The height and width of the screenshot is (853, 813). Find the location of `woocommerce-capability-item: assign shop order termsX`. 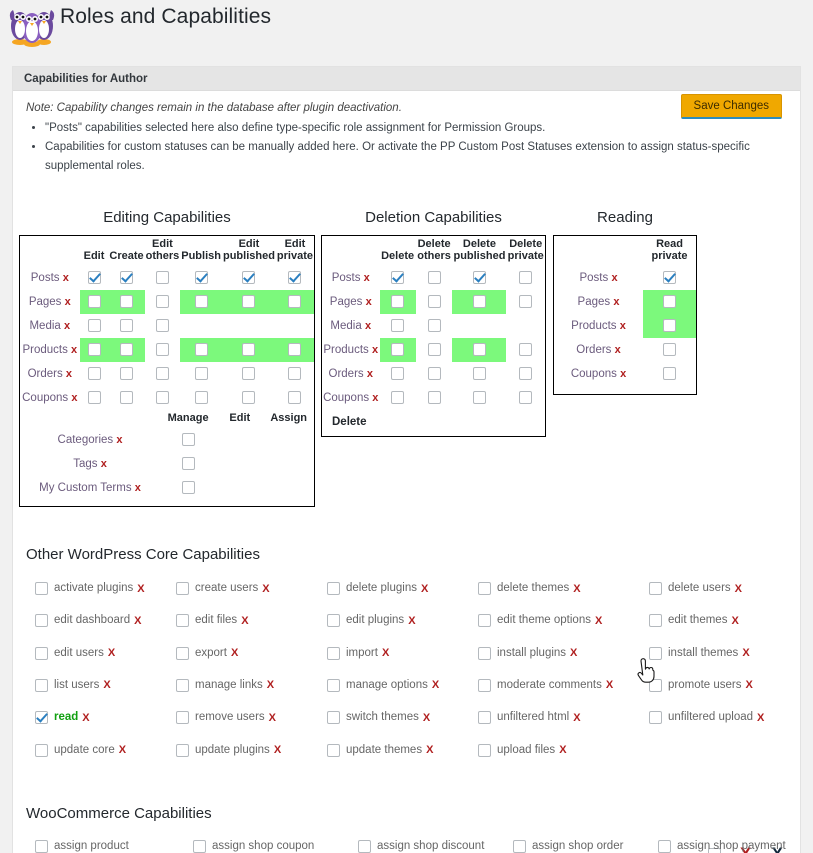

woocommerce-capability-item: assign shop order termsX is located at coordinates (580, 846).